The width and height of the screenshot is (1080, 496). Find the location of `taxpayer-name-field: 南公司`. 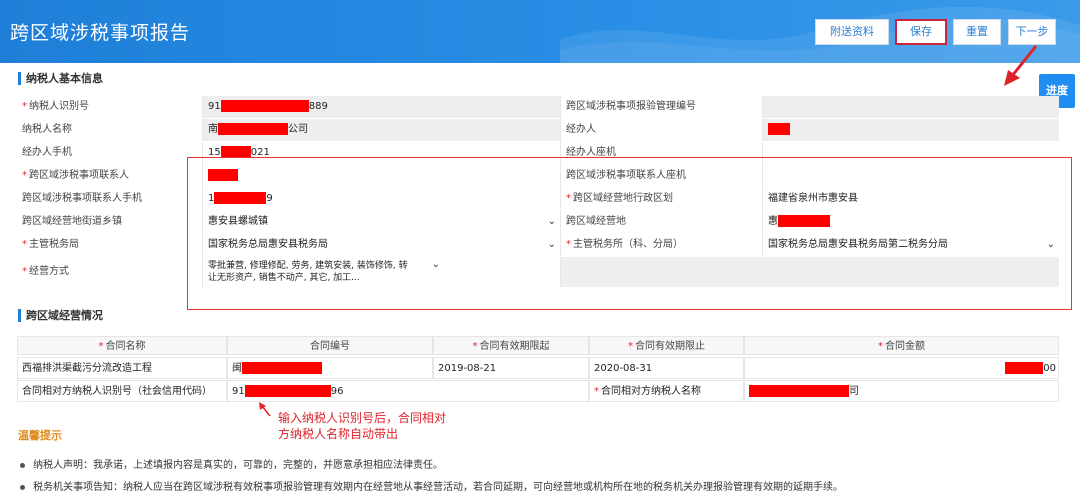

taxpayer-name-field: 南公司 is located at coordinates (381, 130).